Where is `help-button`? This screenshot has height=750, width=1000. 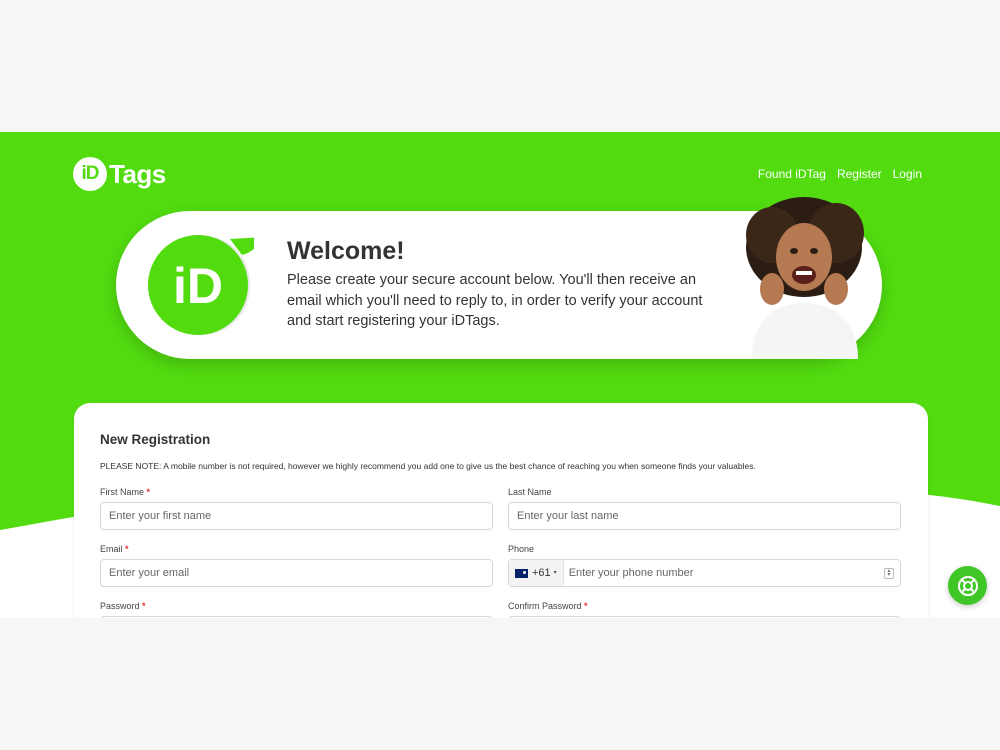 help-button is located at coordinates (967, 585).